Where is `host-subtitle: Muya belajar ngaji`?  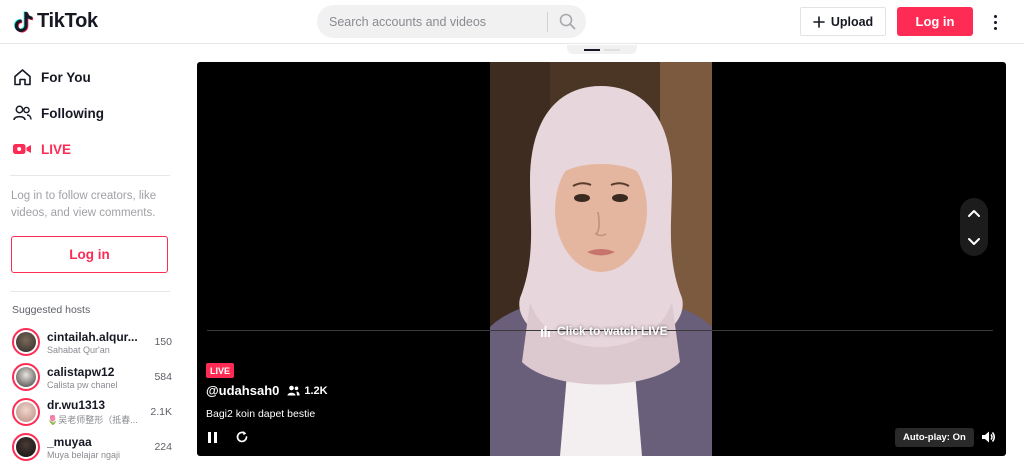
host-subtitle: Muya belajar ngaji is located at coordinates (84, 454).